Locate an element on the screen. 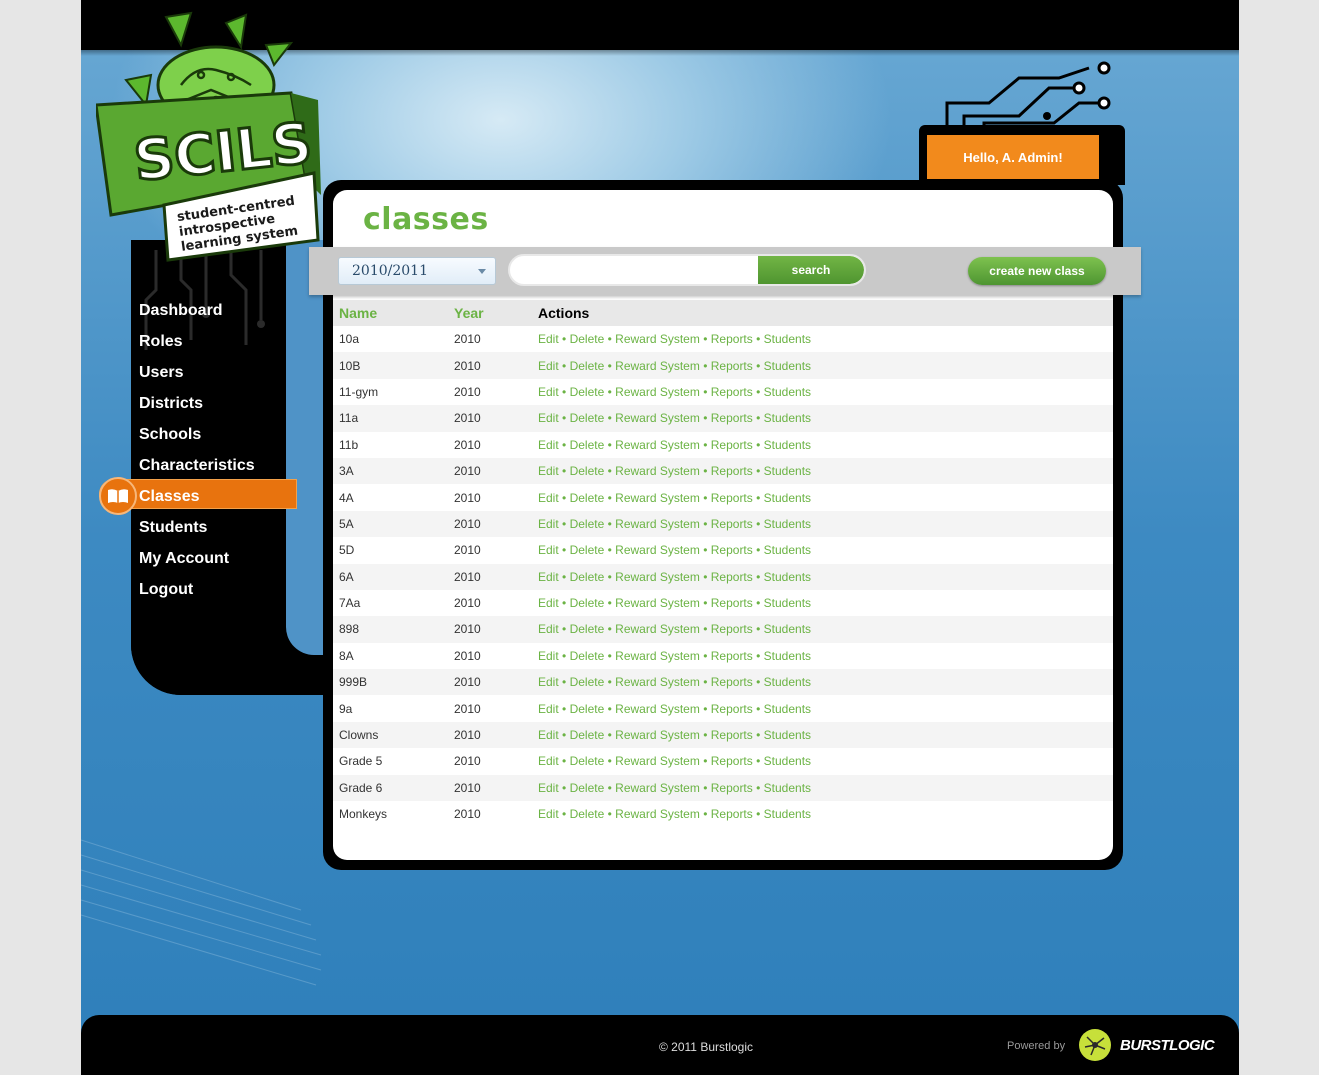  create-new-class-button: create new class is located at coordinates (1037, 271).